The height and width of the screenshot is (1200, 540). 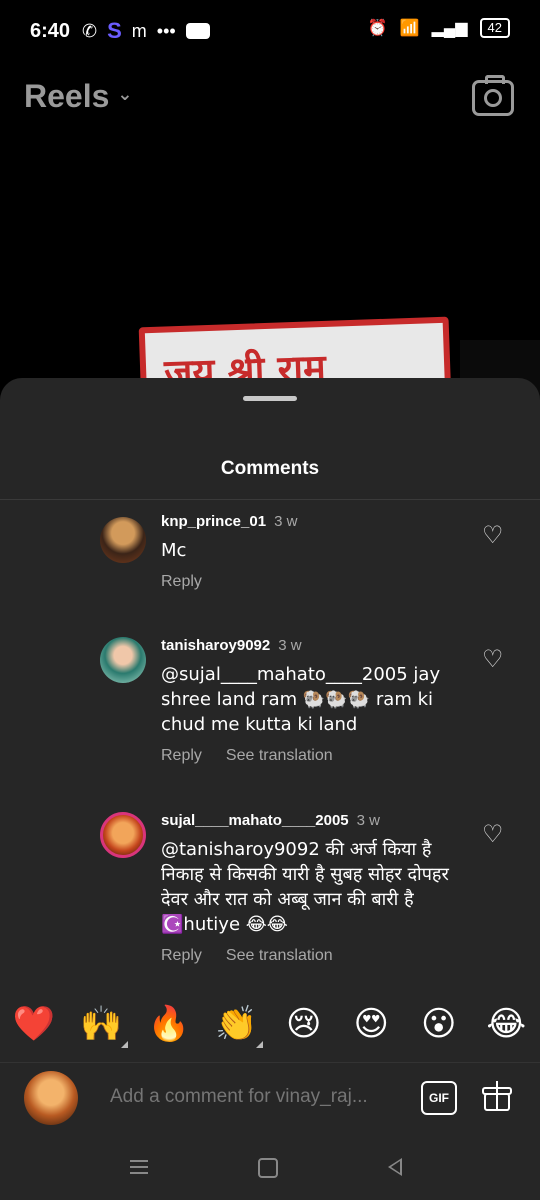 What do you see at coordinates (255, 820) in the screenshot?
I see `comment-username: sujal____mahato____2005` at bounding box center [255, 820].